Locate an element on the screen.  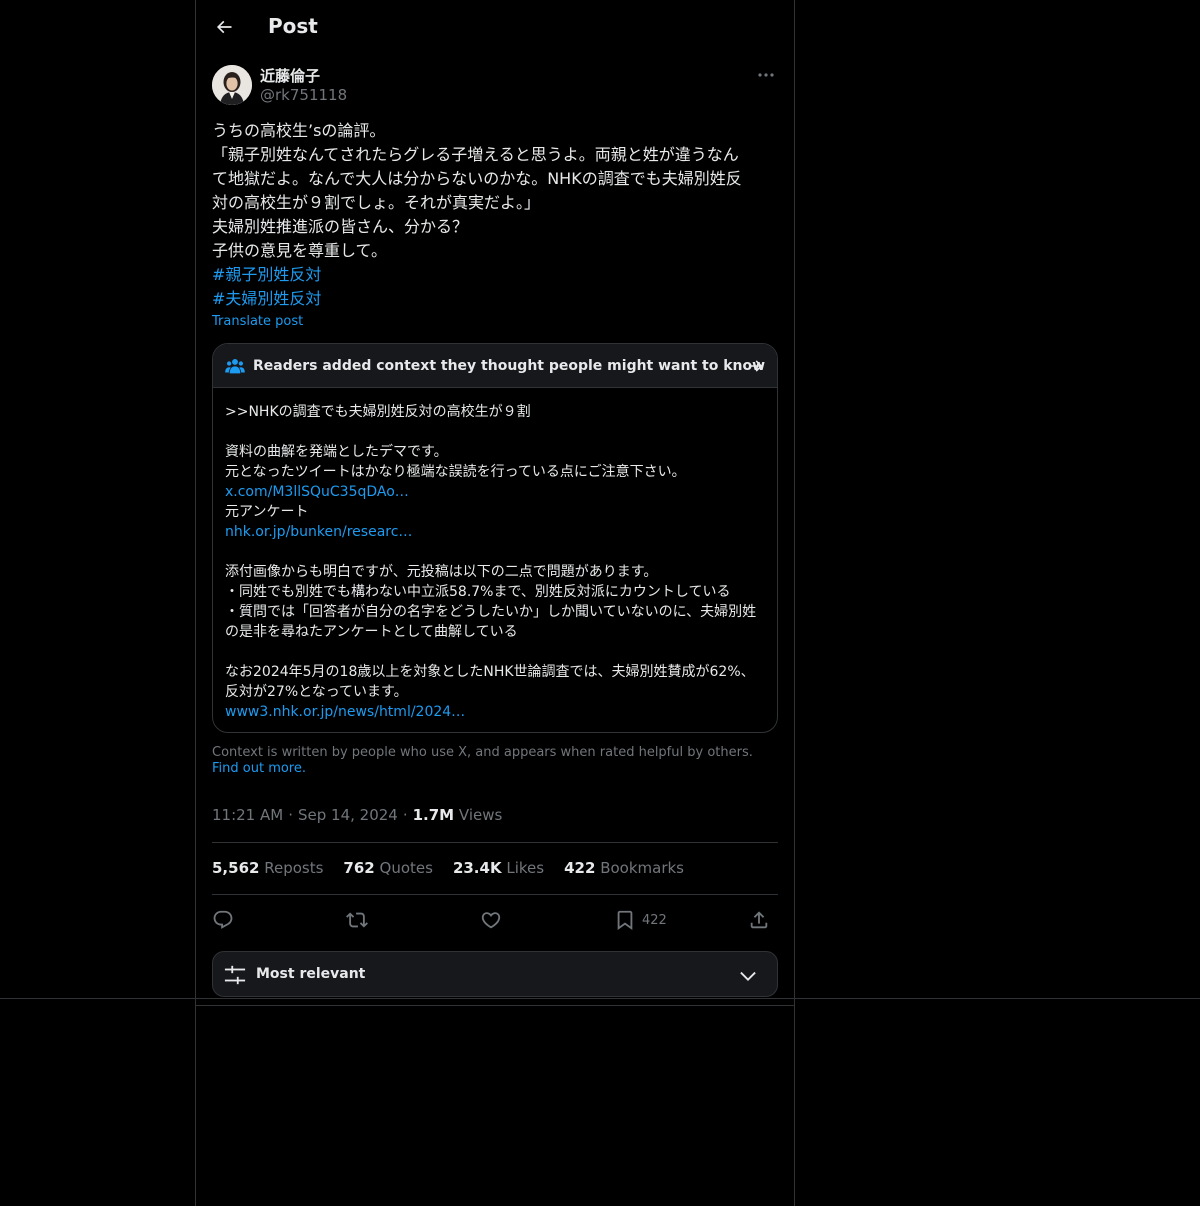
page-title: Post is located at coordinates (293, 26).